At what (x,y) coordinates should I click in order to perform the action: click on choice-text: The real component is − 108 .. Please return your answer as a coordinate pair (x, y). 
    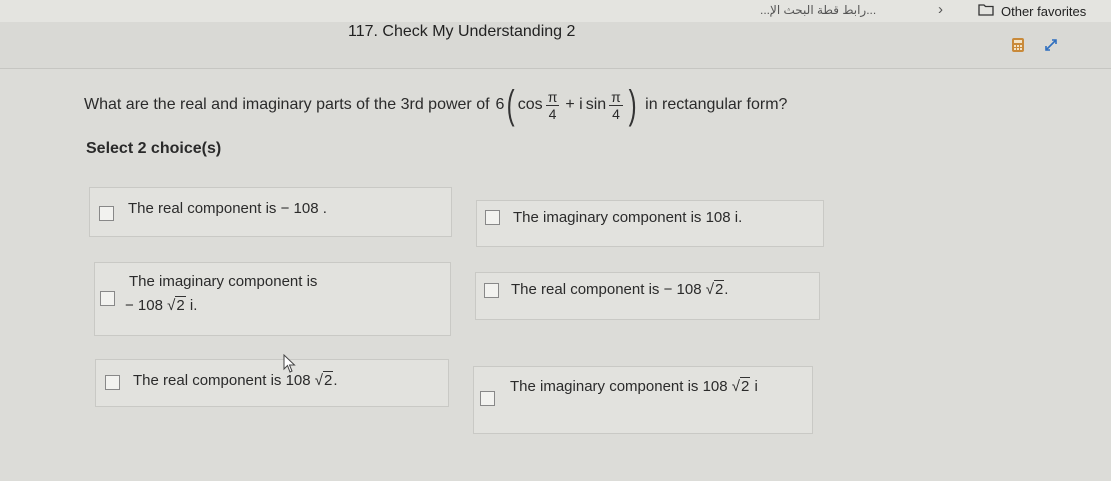
    Looking at the image, I should click on (227, 208).